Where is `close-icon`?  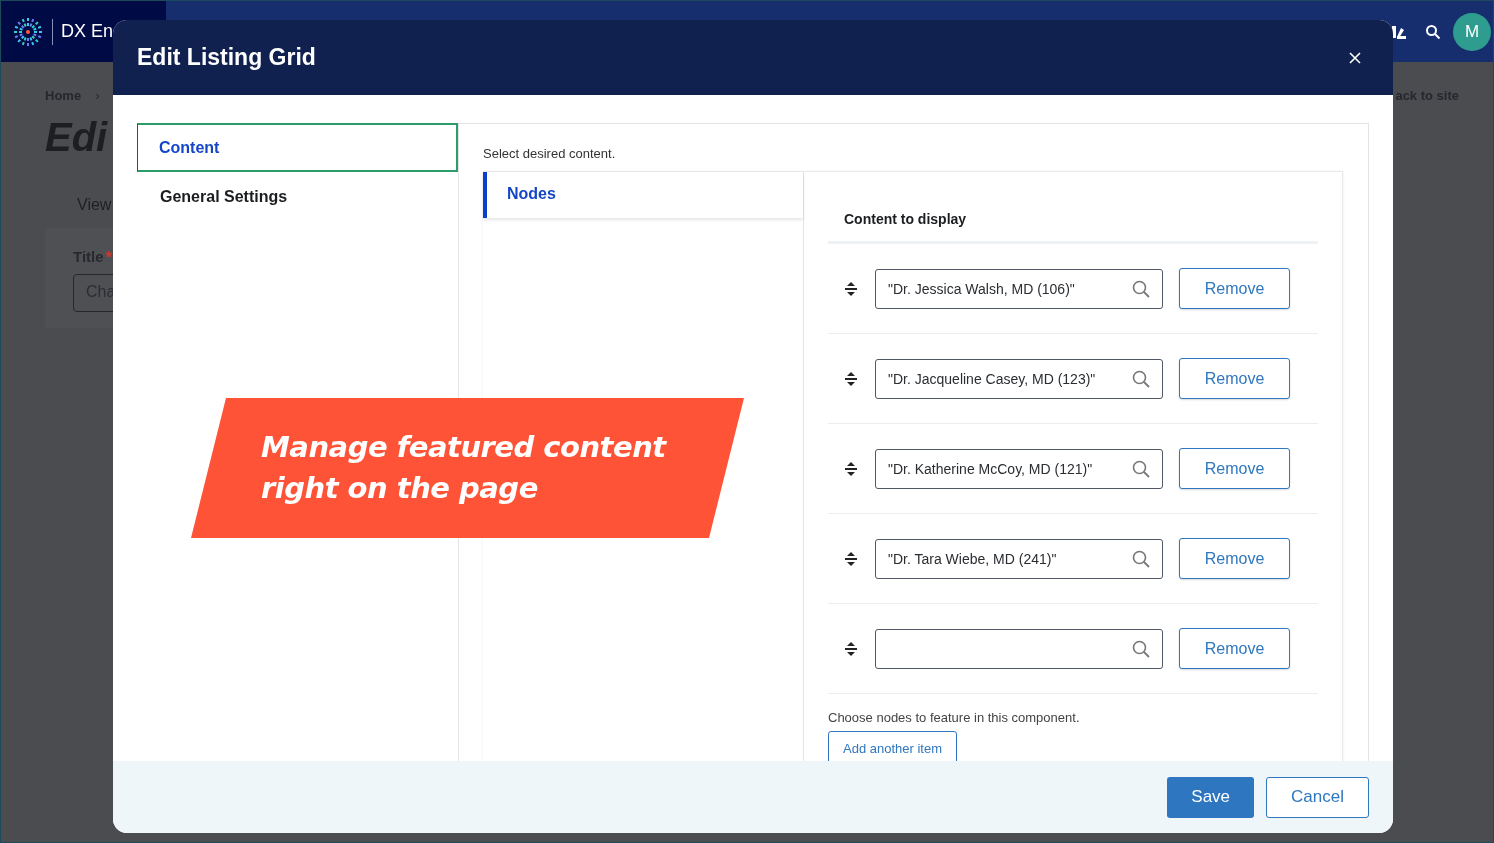
close-icon is located at coordinates (1355, 57).